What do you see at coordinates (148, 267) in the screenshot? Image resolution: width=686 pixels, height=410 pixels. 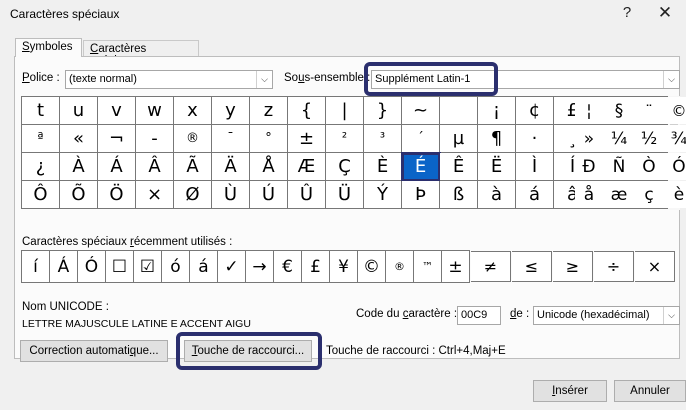 I see `recent-char-cell: ☑` at bounding box center [148, 267].